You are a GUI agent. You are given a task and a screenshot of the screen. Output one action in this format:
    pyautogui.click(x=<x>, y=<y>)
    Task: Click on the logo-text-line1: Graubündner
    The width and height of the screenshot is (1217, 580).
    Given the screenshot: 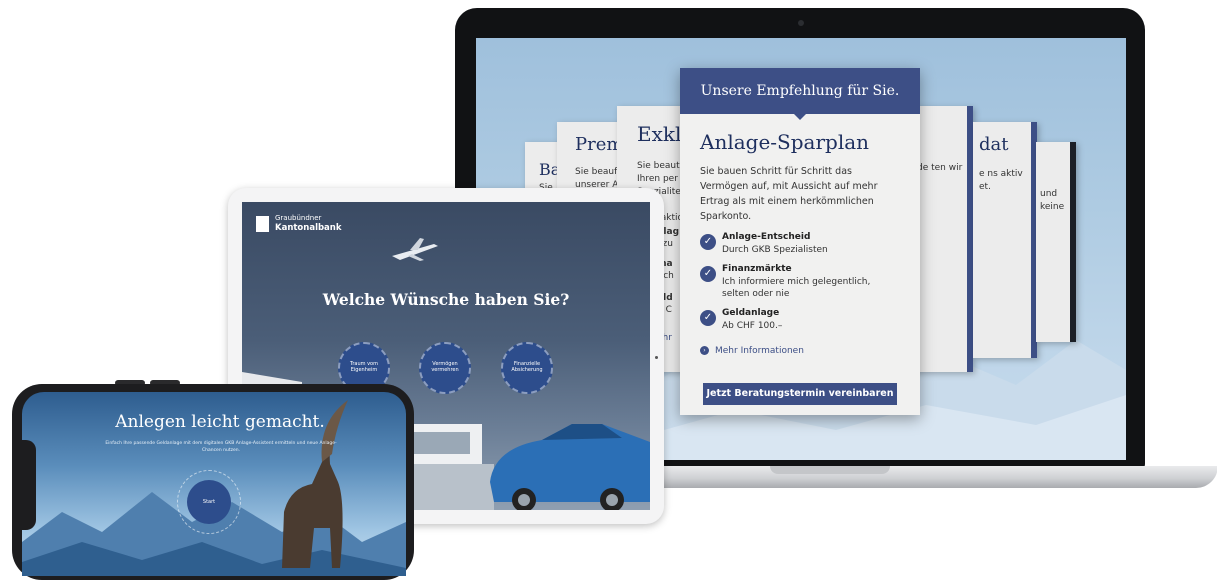 What is the action you would take?
    pyautogui.click(x=298, y=218)
    